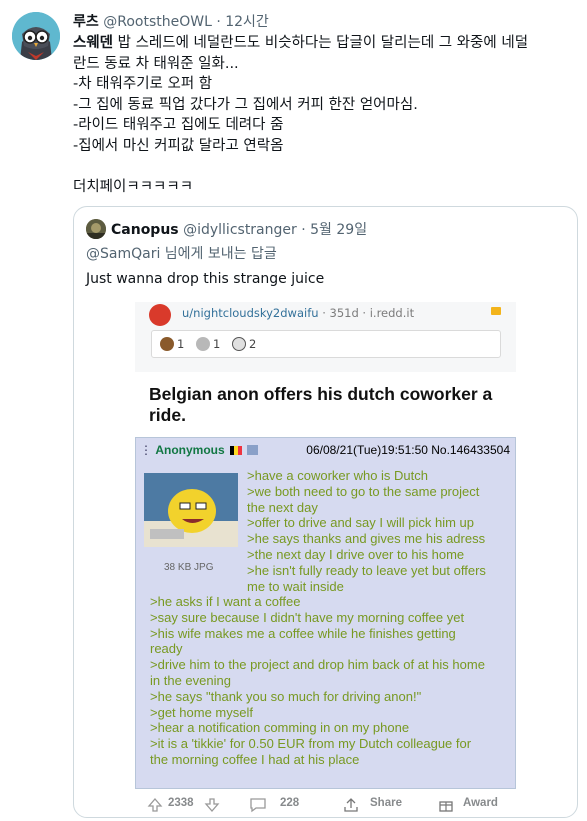 The height and width of the screenshot is (821, 587). Describe the element at coordinates (245, 104) in the screenshot. I see `tweet-line: -그 집에 동료 픽업 갔다가 그 집에서 커피 한잔 얻어마심.` at that location.